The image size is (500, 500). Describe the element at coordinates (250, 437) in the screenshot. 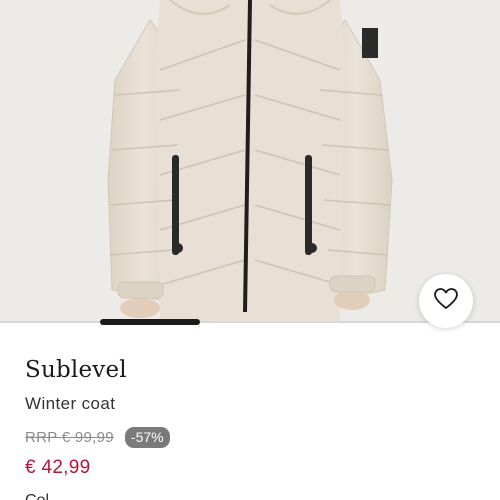

I see `price-row: RRP € 99,99 -57%` at that location.